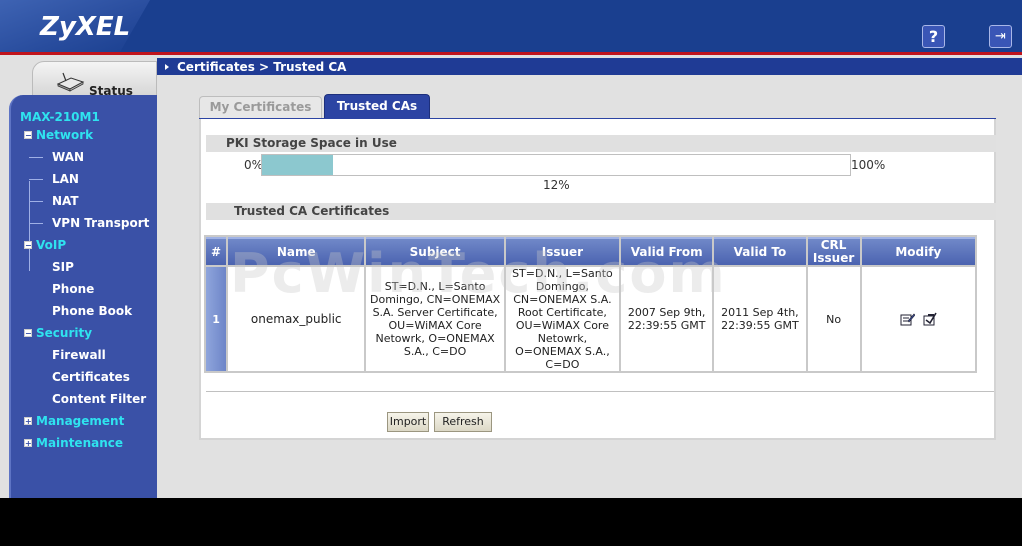  What do you see at coordinates (929, 319) in the screenshot?
I see `delete-icon` at bounding box center [929, 319].